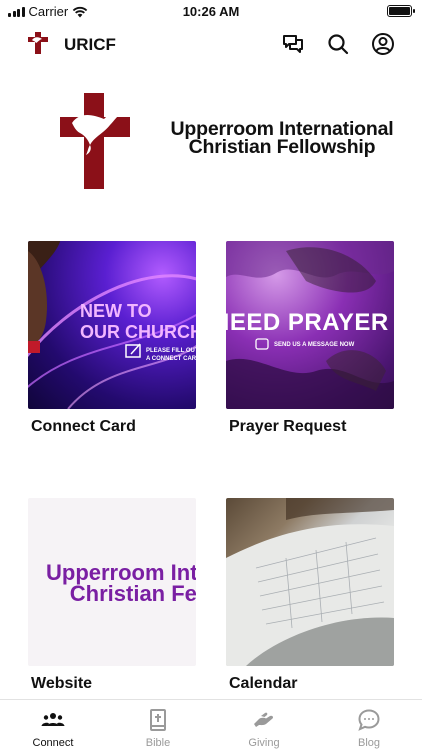 The height and width of the screenshot is (751, 422). Describe the element at coordinates (116, 311) in the screenshot. I see `connect-banner-line1: NEW TO` at that location.